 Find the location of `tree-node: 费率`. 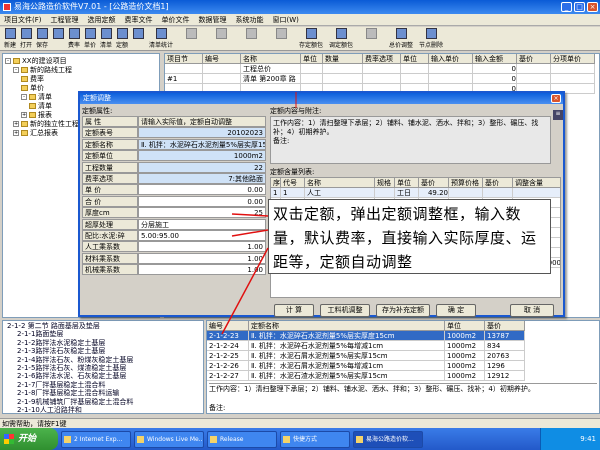

tree-node: 费率 is located at coordinates (32, 79).